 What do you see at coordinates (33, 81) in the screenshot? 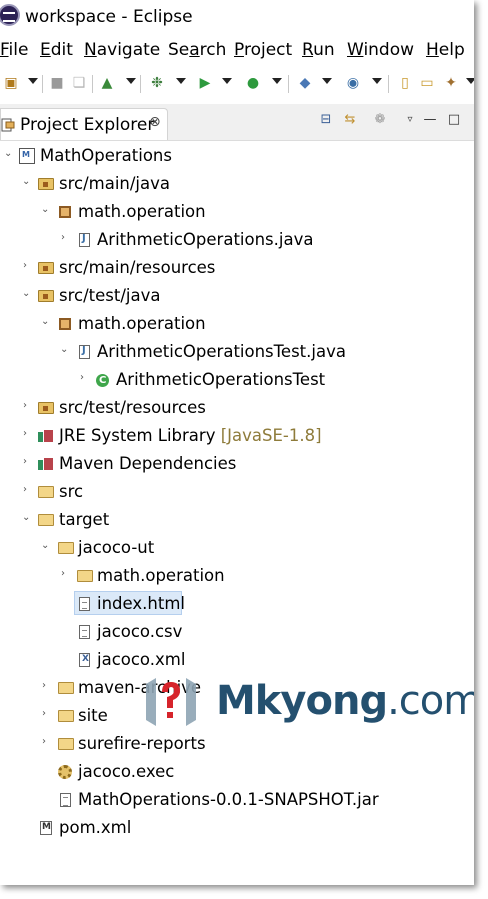
I see `new-dropdown-icon` at bounding box center [33, 81].